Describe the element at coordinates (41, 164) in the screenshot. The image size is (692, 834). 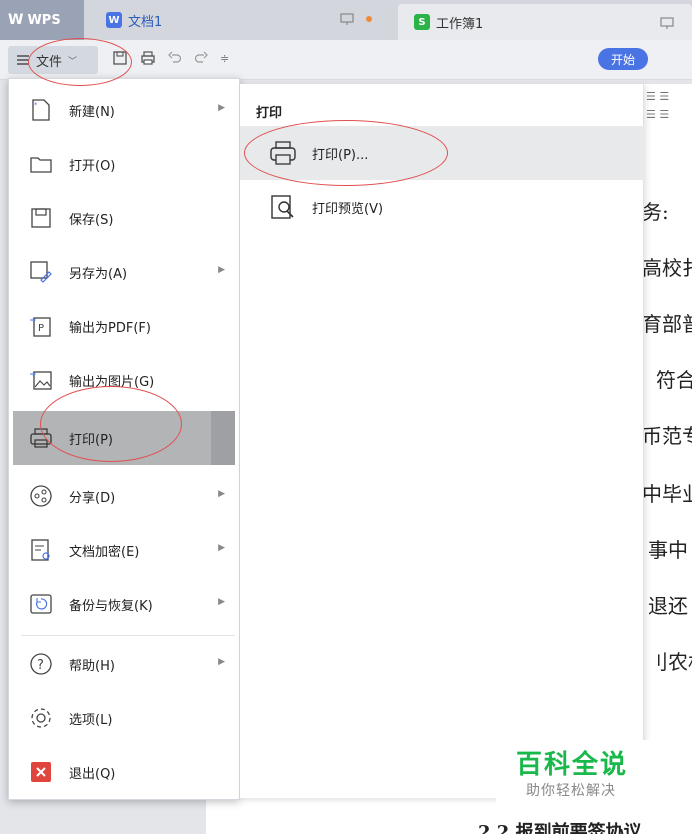
I see `folder-icon` at that location.